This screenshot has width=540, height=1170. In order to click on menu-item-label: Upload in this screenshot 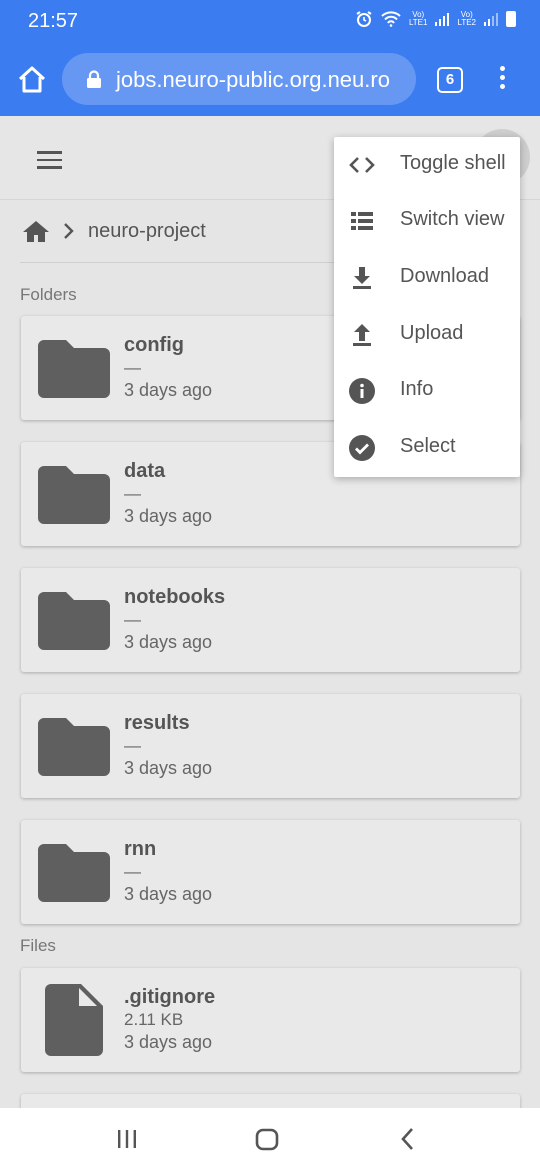, I will do `click(432, 333)`.